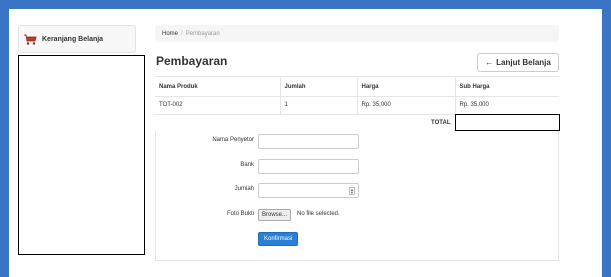  What do you see at coordinates (405, 87) in the screenshot?
I see `column-header-price: Harga` at bounding box center [405, 87].